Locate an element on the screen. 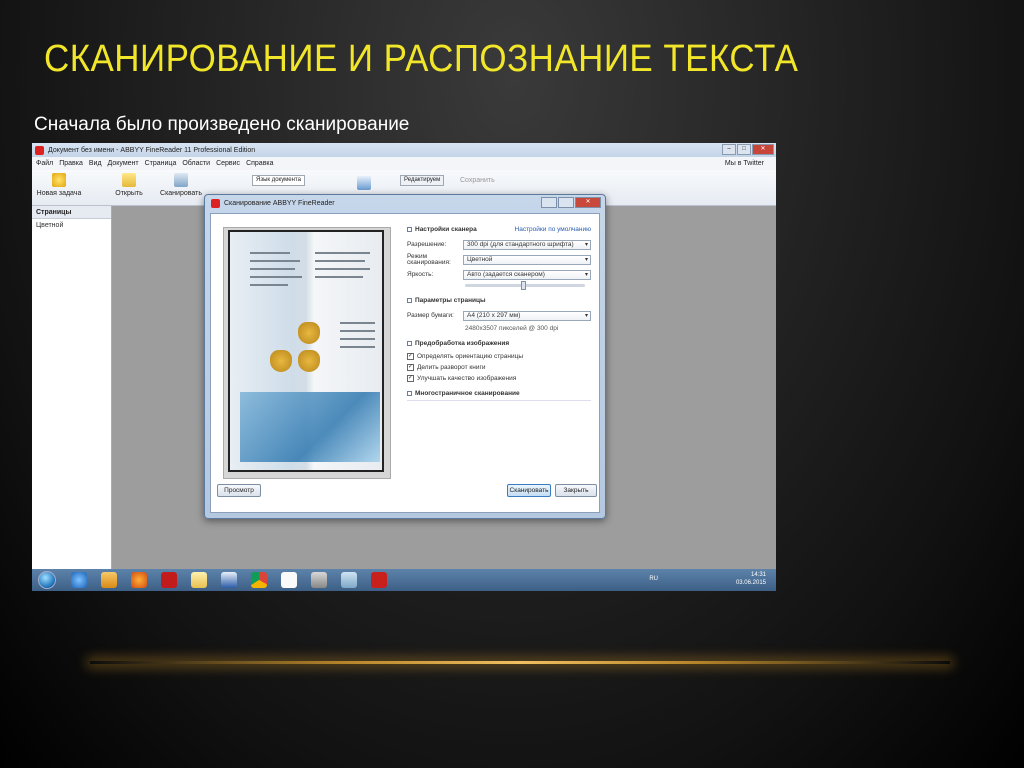 The width and height of the screenshot is (1024, 768). multipage-section: Многостраничное сканирование is located at coordinates (499, 395).